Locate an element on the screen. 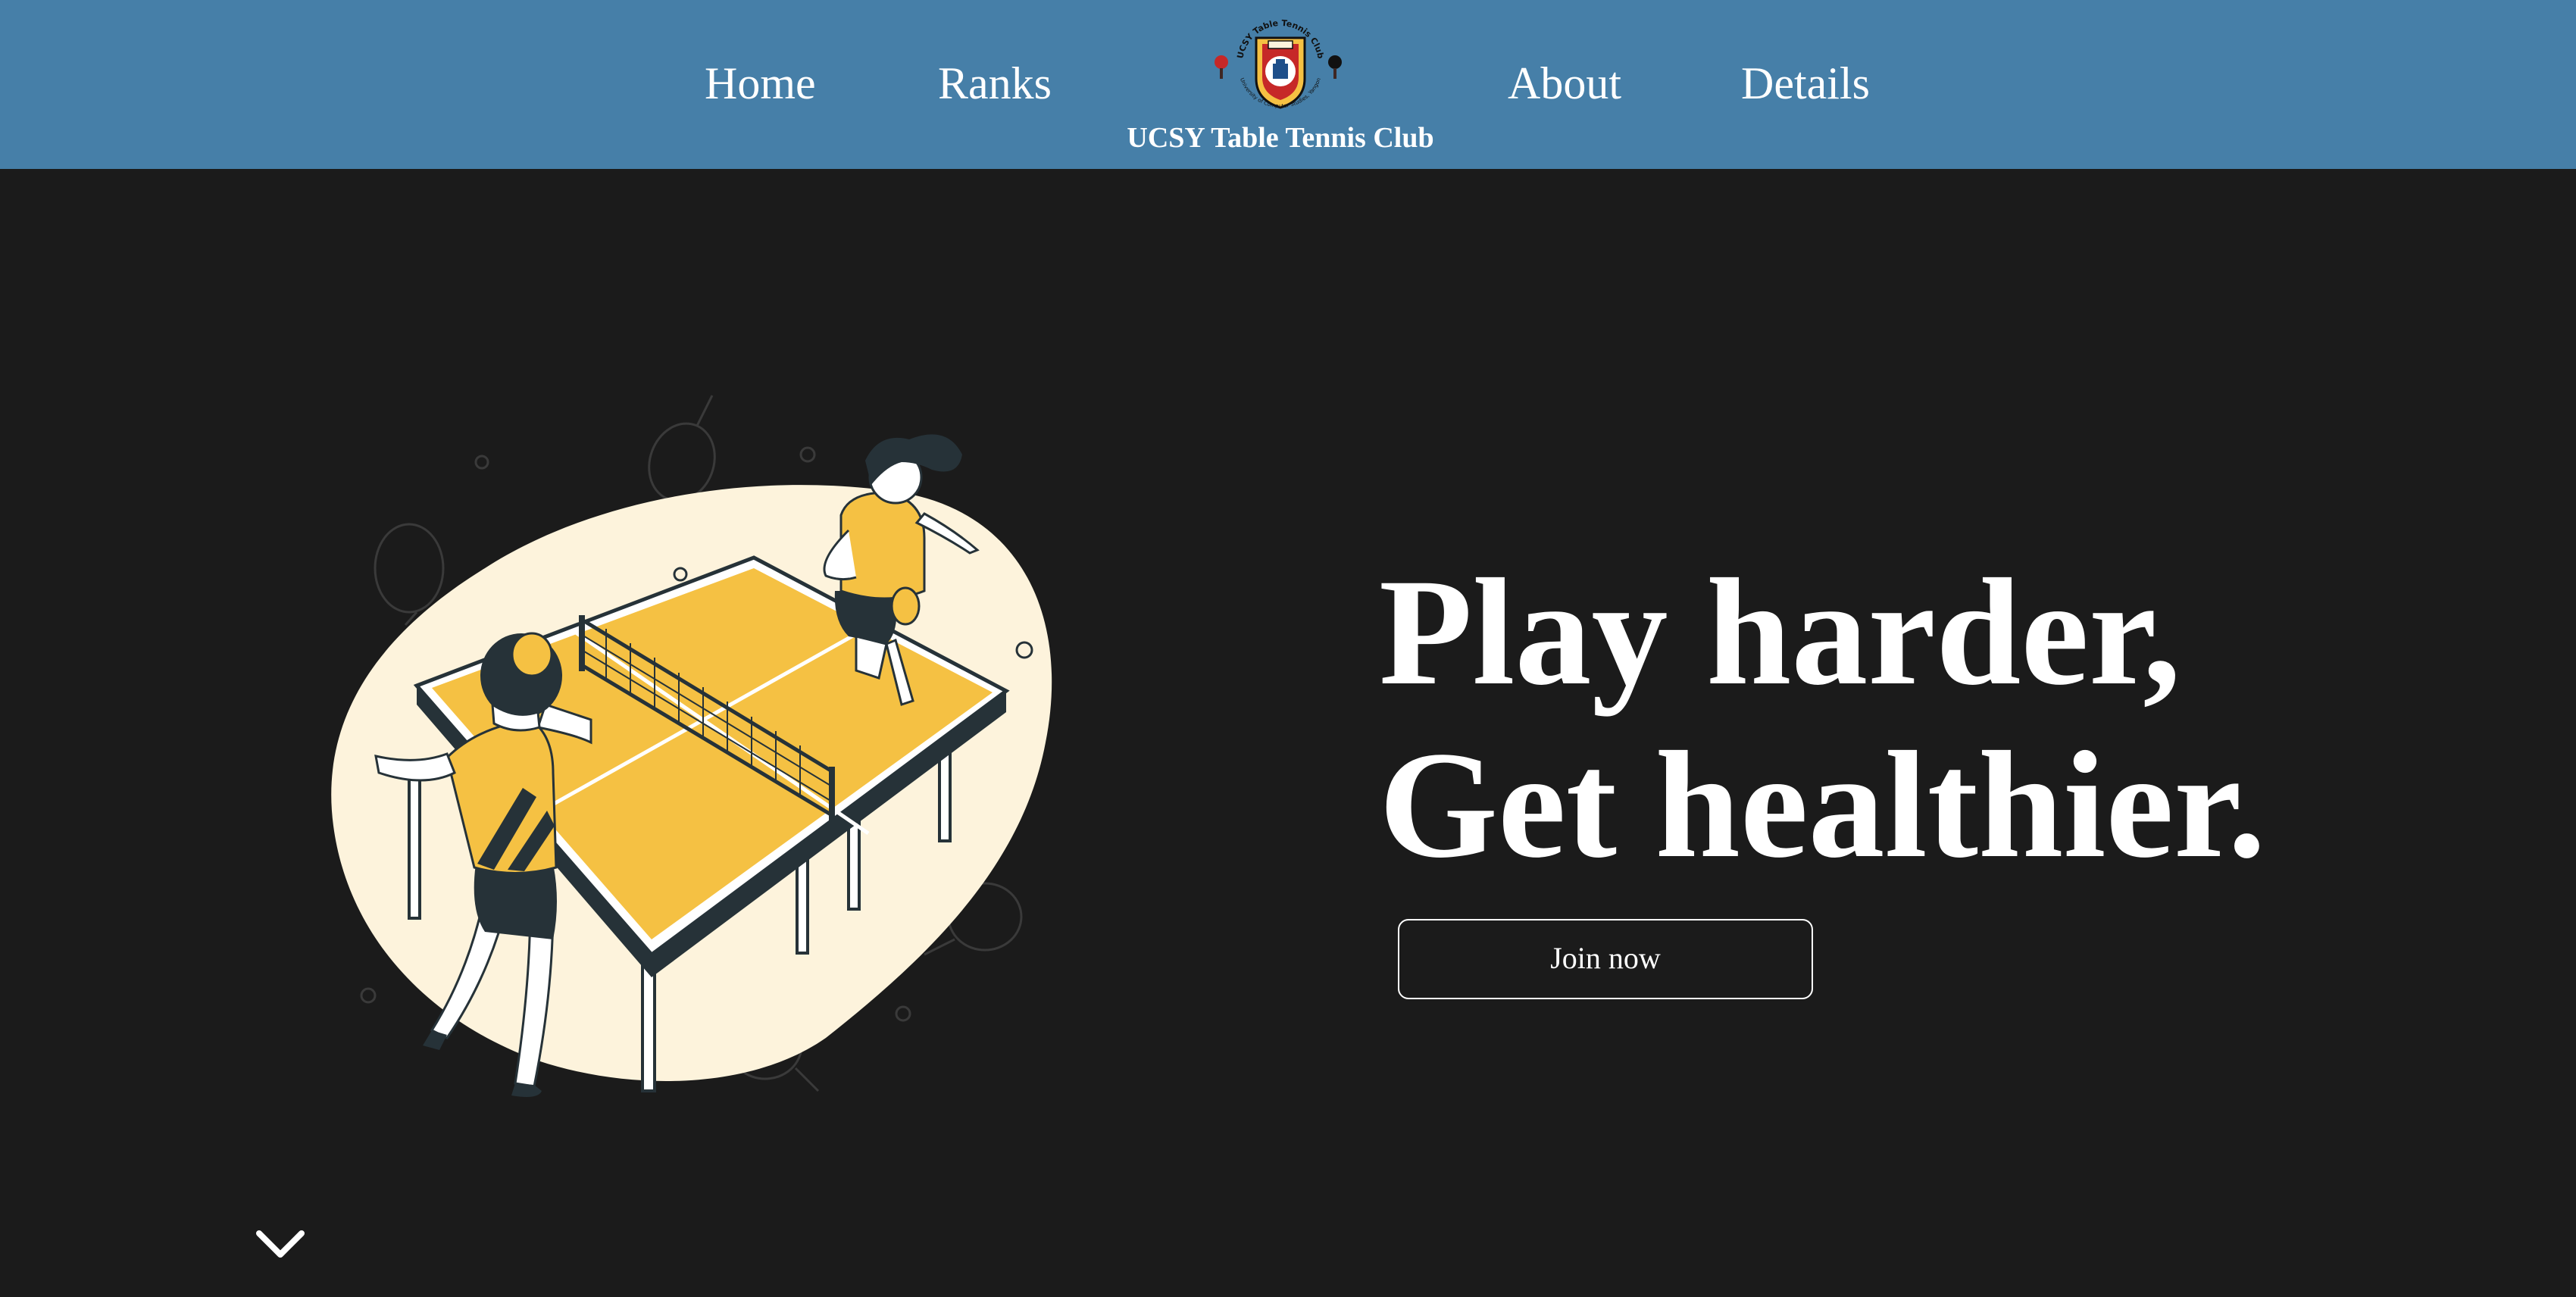 The height and width of the screenshot is (1297, 2576). headline-line-2: Get healthier. is located at coordinates (1822, 804).